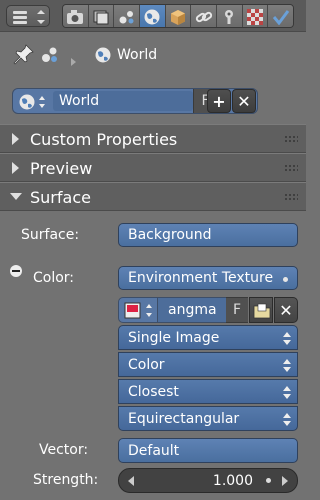 The width and height of the screenshot is (320, 500). What do you see at coordinates (50, 235) in the screenshot?
I see `surface-label: Surface:` at bounding box center [50, 235].